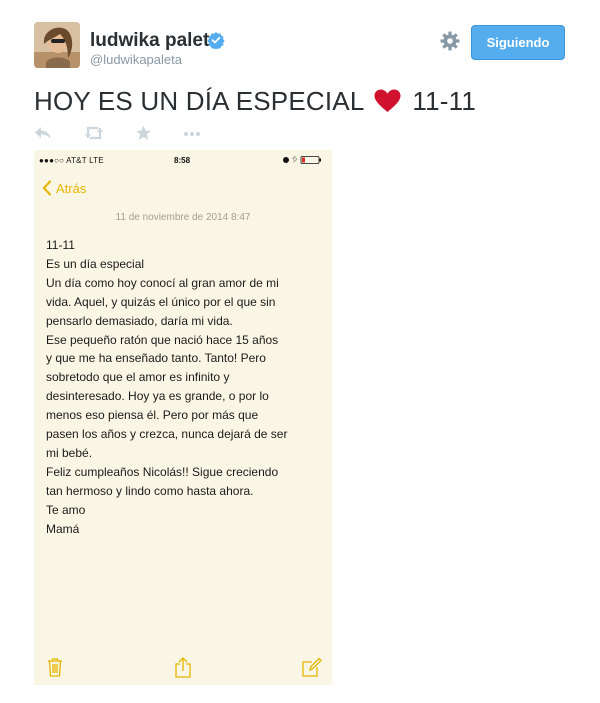 The width and height of the screenshot is (600, 703). Describe the element at coordinates (60, 245) in the screenshot. I see `note-line: 11-11` at that location.